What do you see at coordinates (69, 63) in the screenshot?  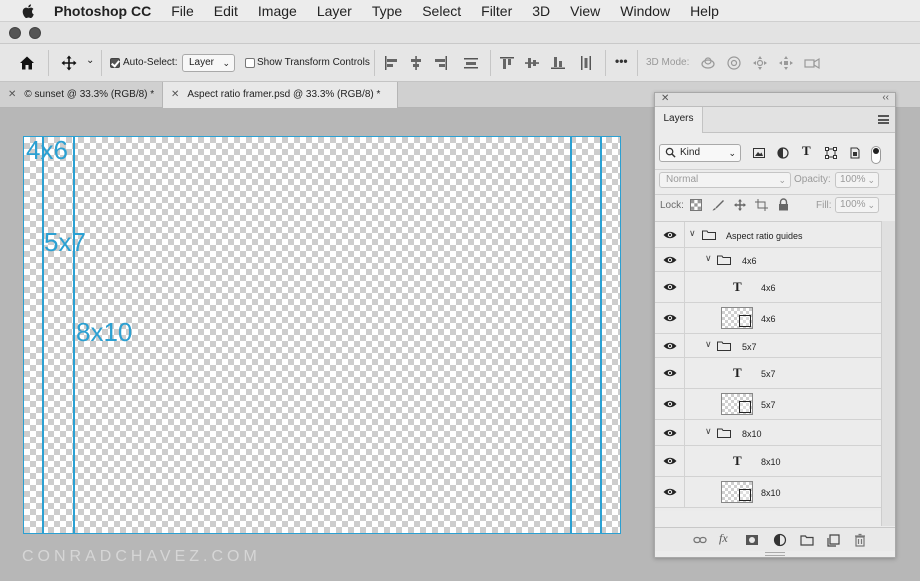 I see `move-tool-icon` at bounding box center [69, 63].